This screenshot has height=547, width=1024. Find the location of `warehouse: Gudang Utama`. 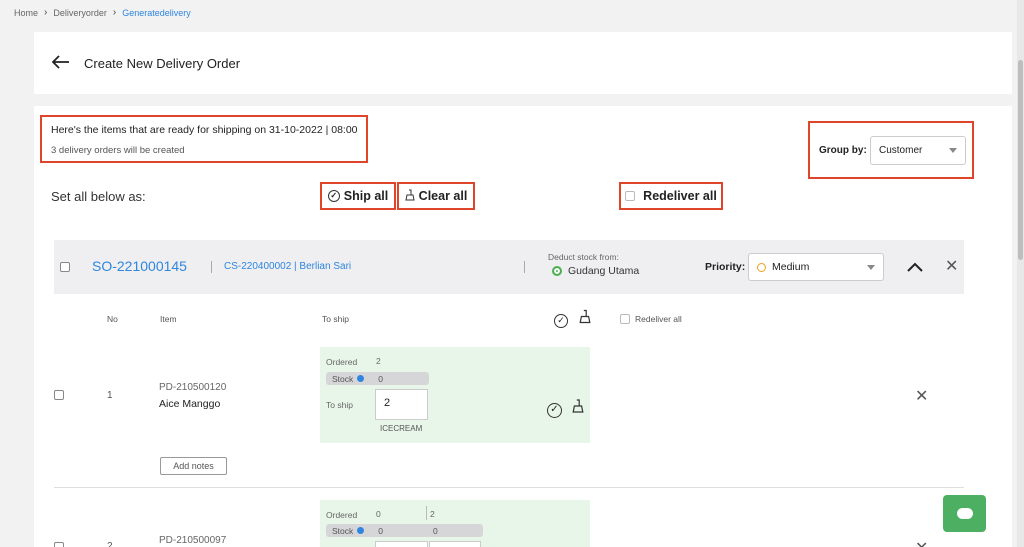

warehouse: Gudang Utama is located at coordinates (595, 271).